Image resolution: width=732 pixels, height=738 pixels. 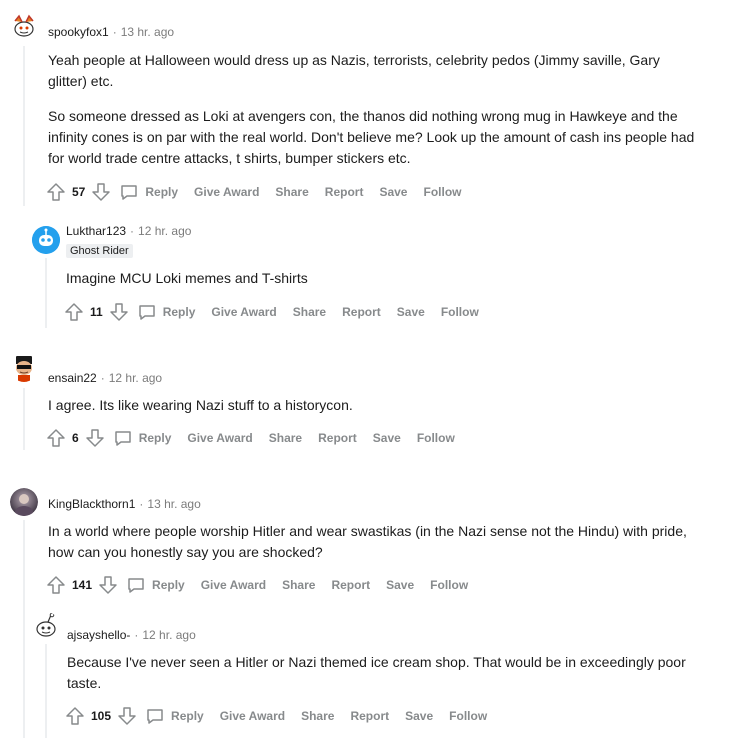 What do you see at coordinates (78, 32) in the screenshot?
I see `author-name: spookyfox1` at bounding box center [78, 32].